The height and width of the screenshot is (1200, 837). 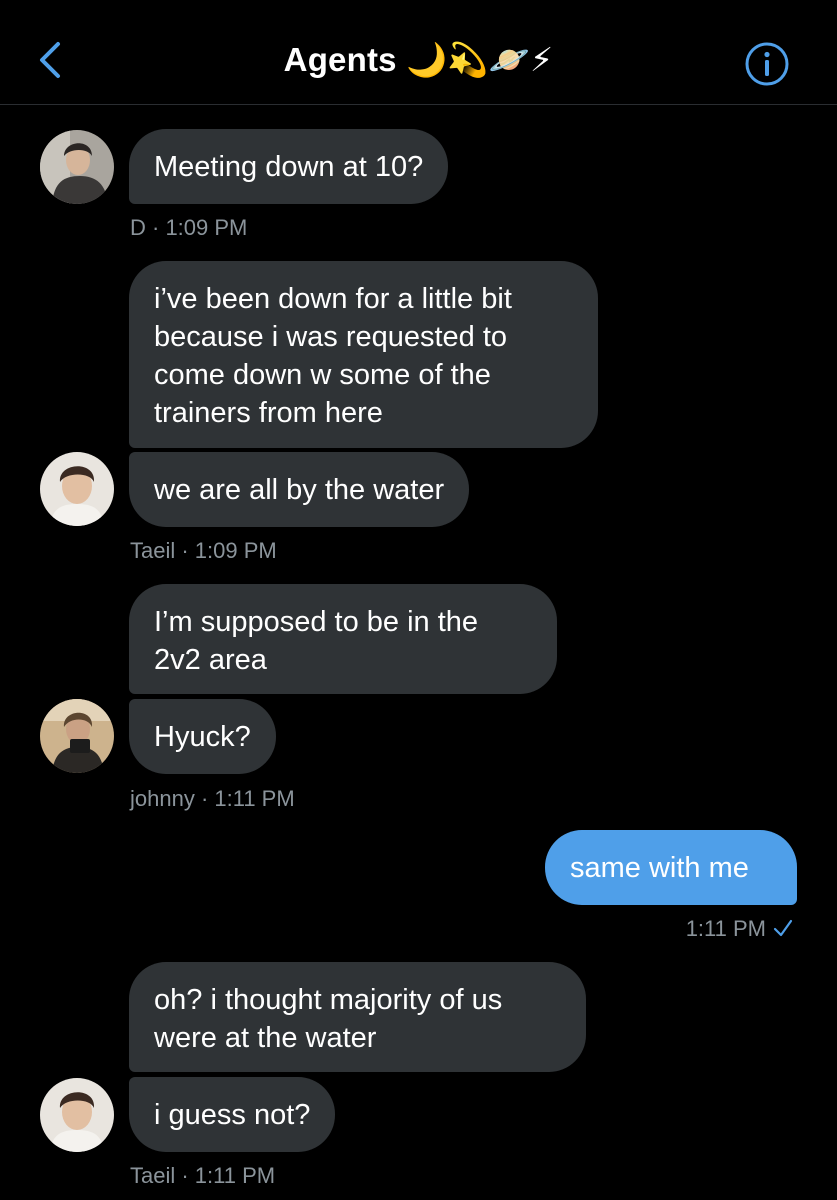 I want to click on message-meta: Taeil · 1:09 PM, so click(x=203, y=550).